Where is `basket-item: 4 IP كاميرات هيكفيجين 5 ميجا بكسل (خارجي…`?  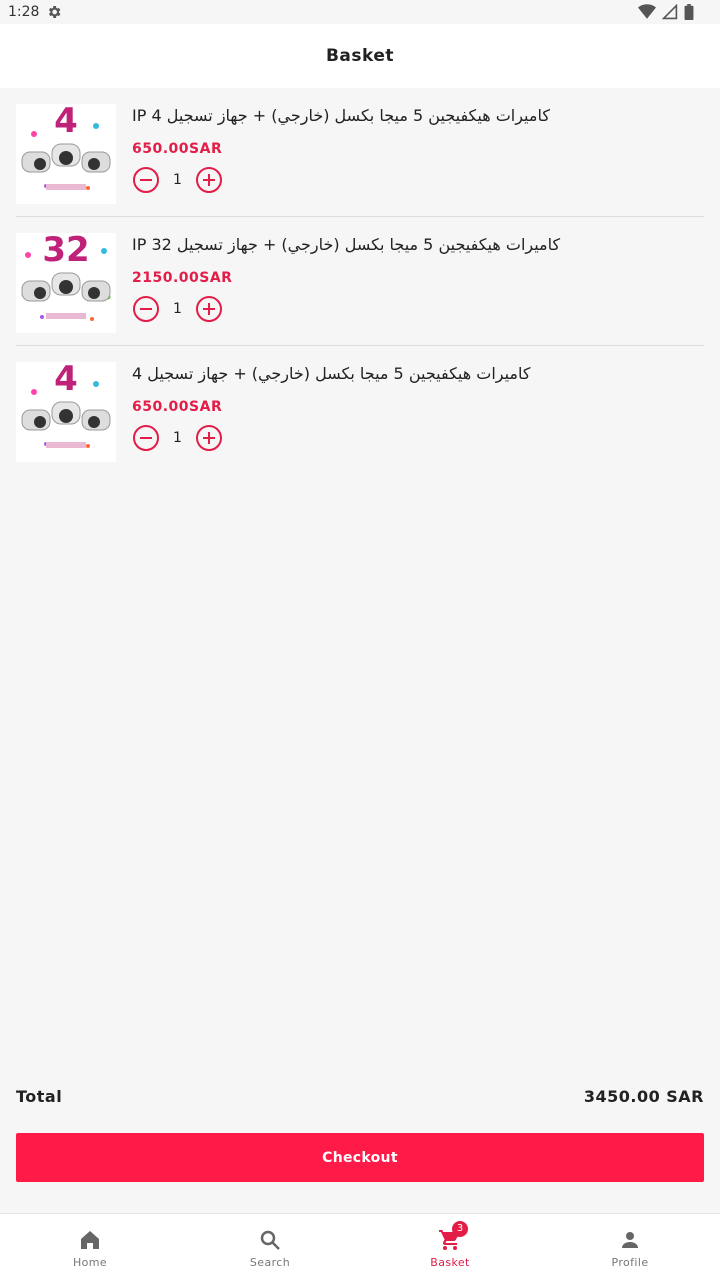
basket-item: 4 IP كاميرات هيكفيجين 5 ميجا بكسل (خارجي… is located at coordinates (360, 152).